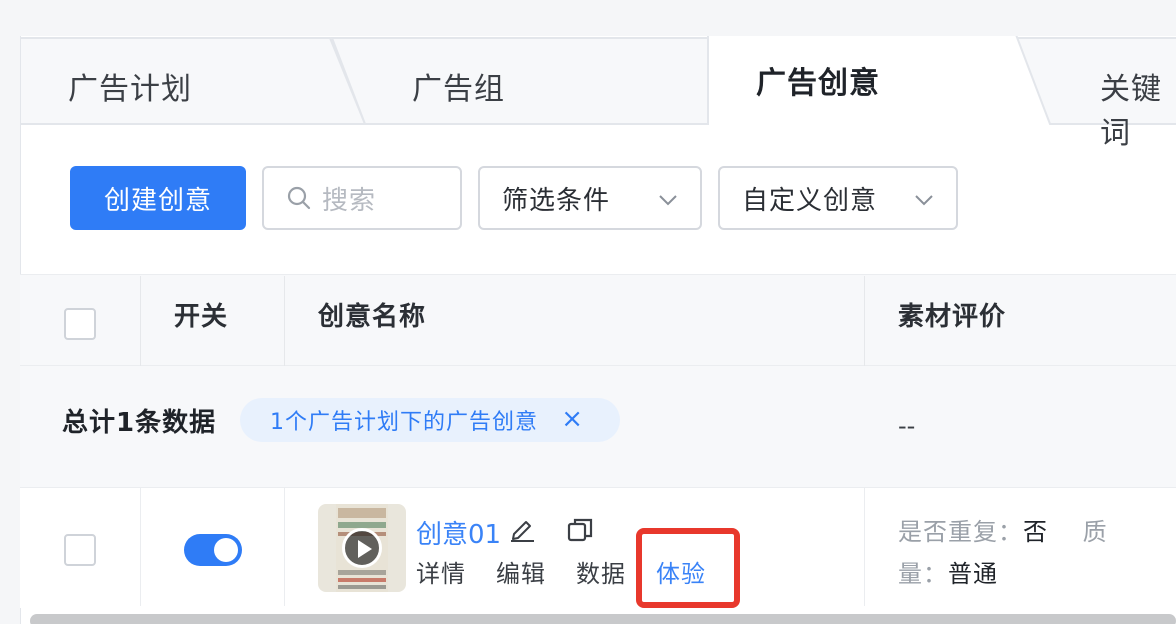  Describe the element at coordinates (441, 571) in the screenshot. I see `details-link: 详情` at that location.